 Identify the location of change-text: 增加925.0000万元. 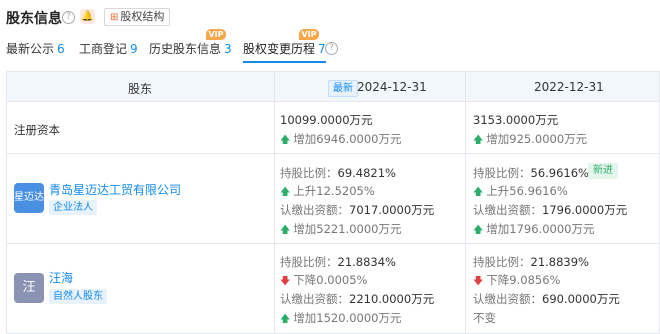
(537, 139).